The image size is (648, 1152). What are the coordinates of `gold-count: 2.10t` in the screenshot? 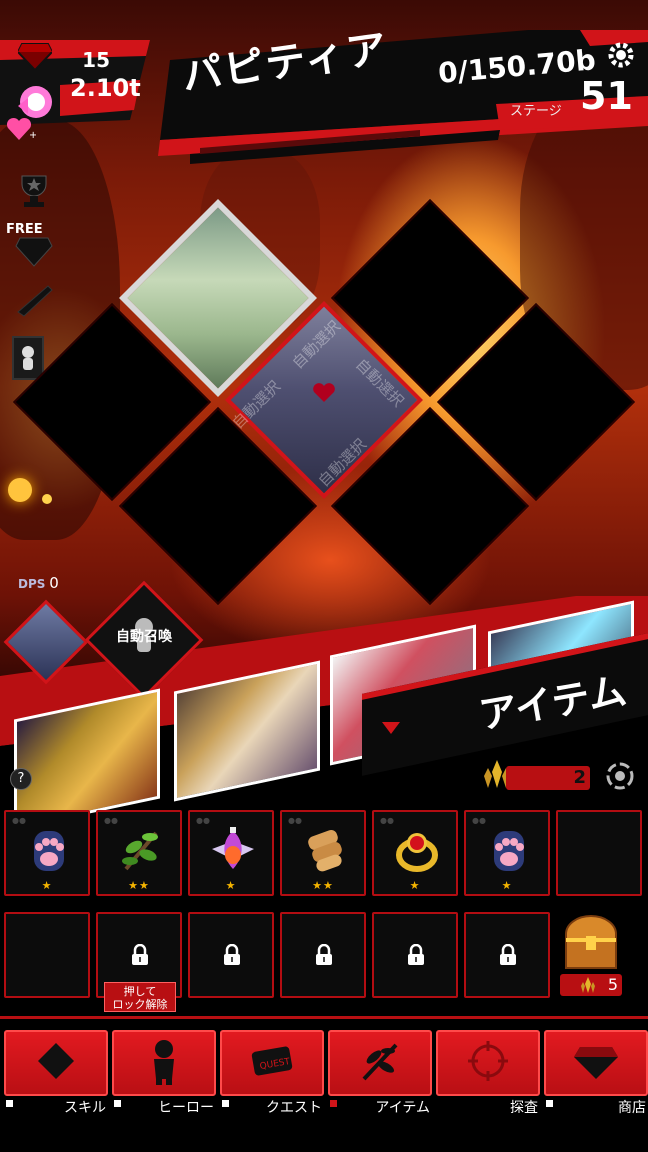 It's located at (105, 88).